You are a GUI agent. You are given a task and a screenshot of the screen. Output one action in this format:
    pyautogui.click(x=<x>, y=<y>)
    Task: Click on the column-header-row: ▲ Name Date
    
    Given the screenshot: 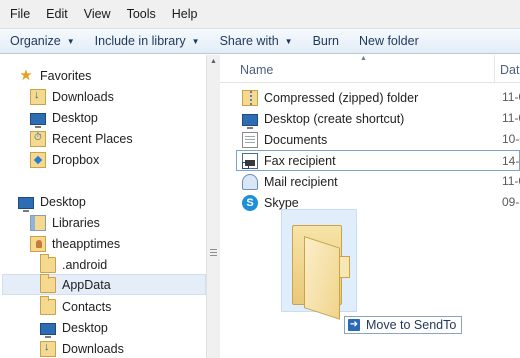 What is the action you would take?
    pyautogui.click(x=370, y=69)
    